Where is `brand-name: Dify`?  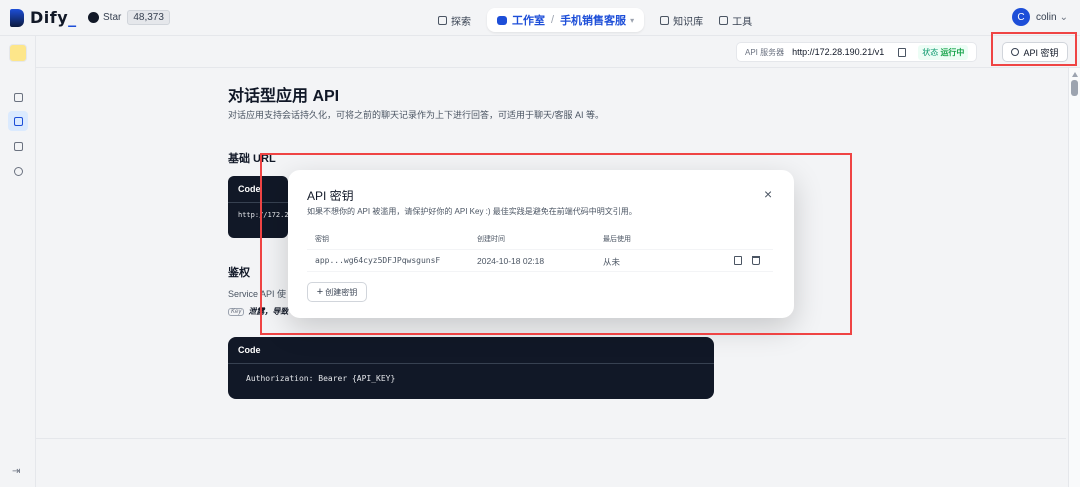
brand-name: Dify is located at coordinates (49, 17).